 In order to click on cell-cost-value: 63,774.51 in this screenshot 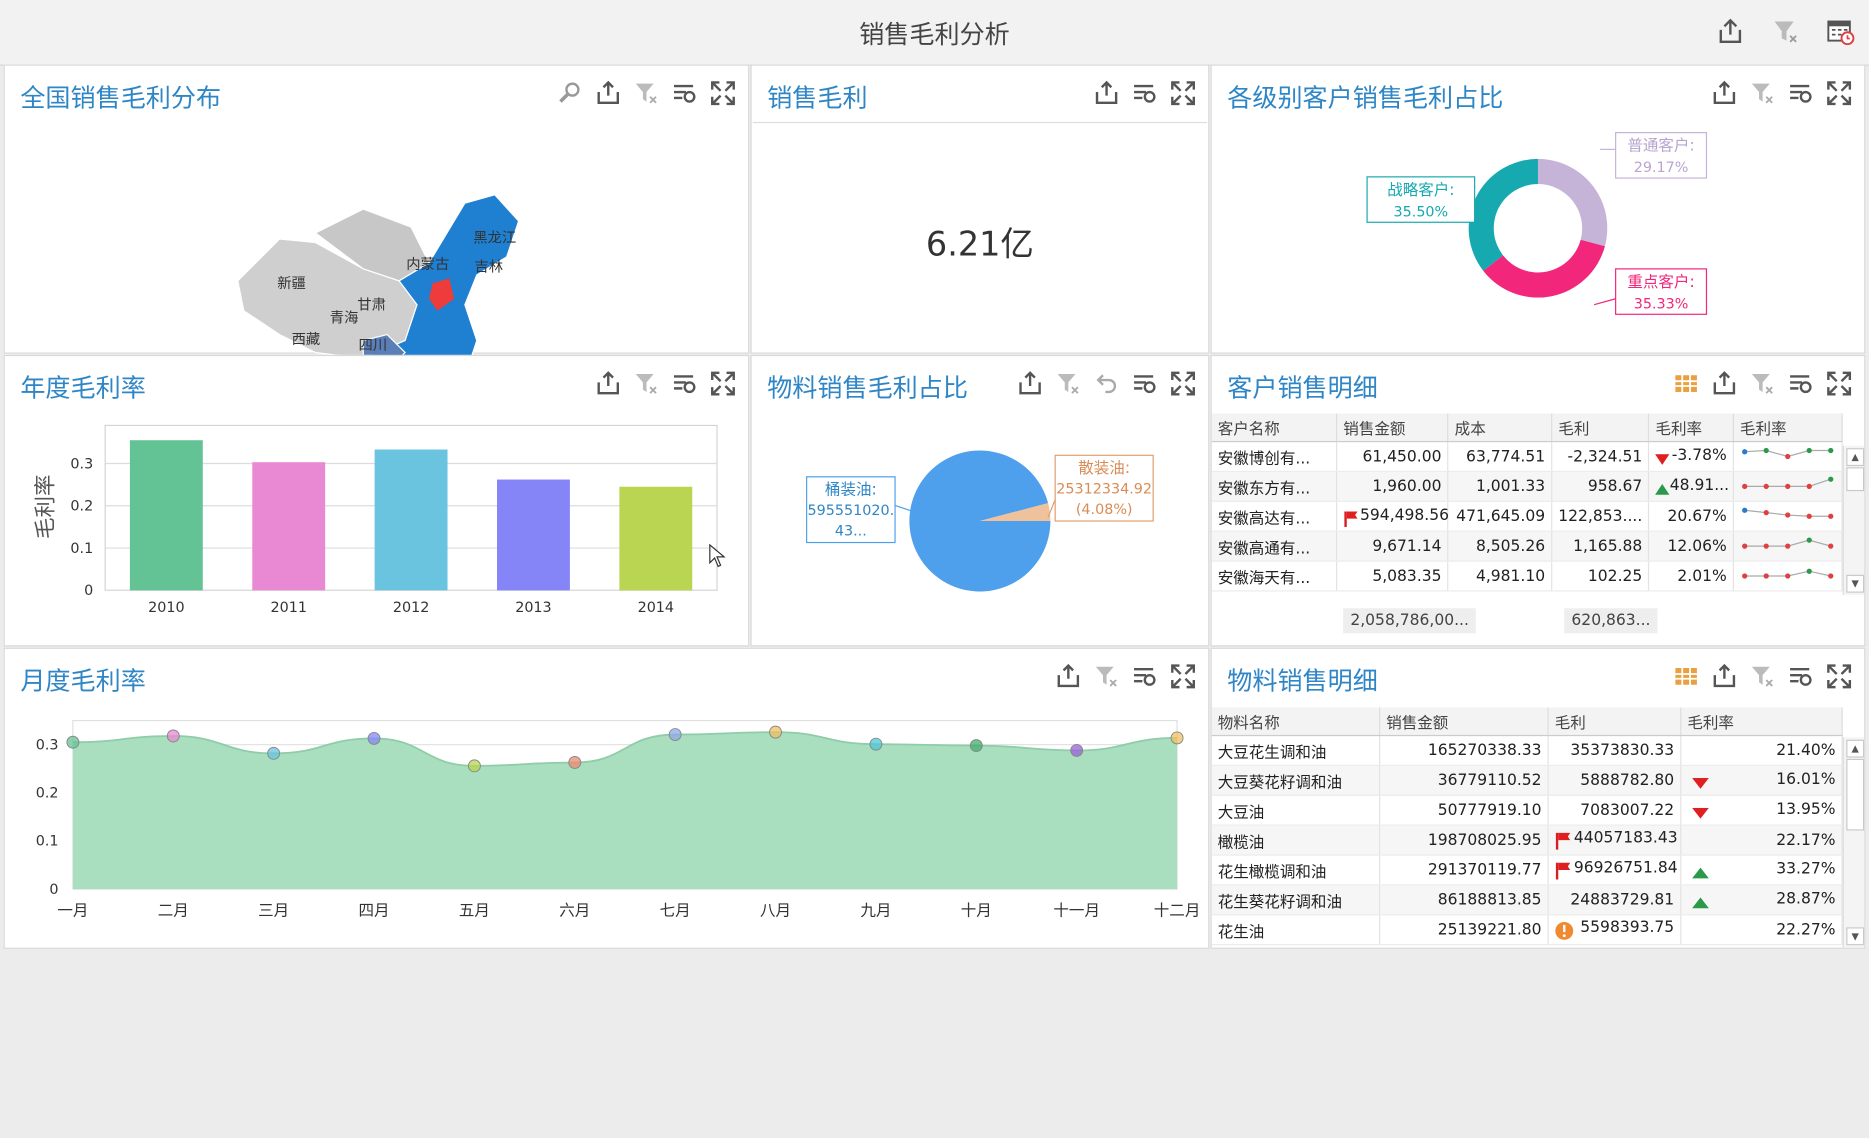, I will do `click(1506, 456)`.